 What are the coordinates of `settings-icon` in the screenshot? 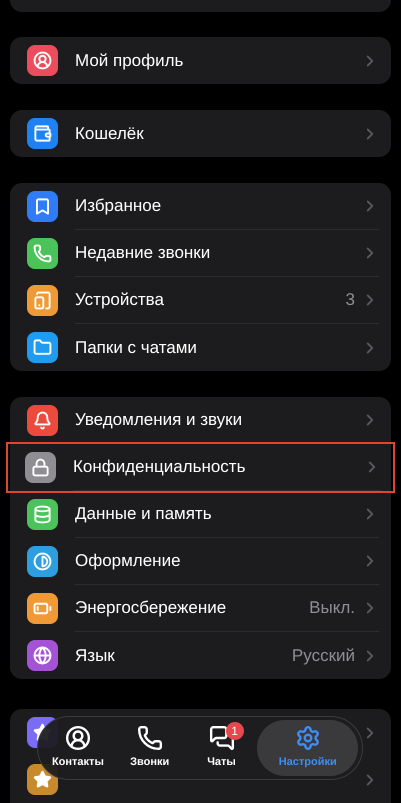 It's located at (307, 738).